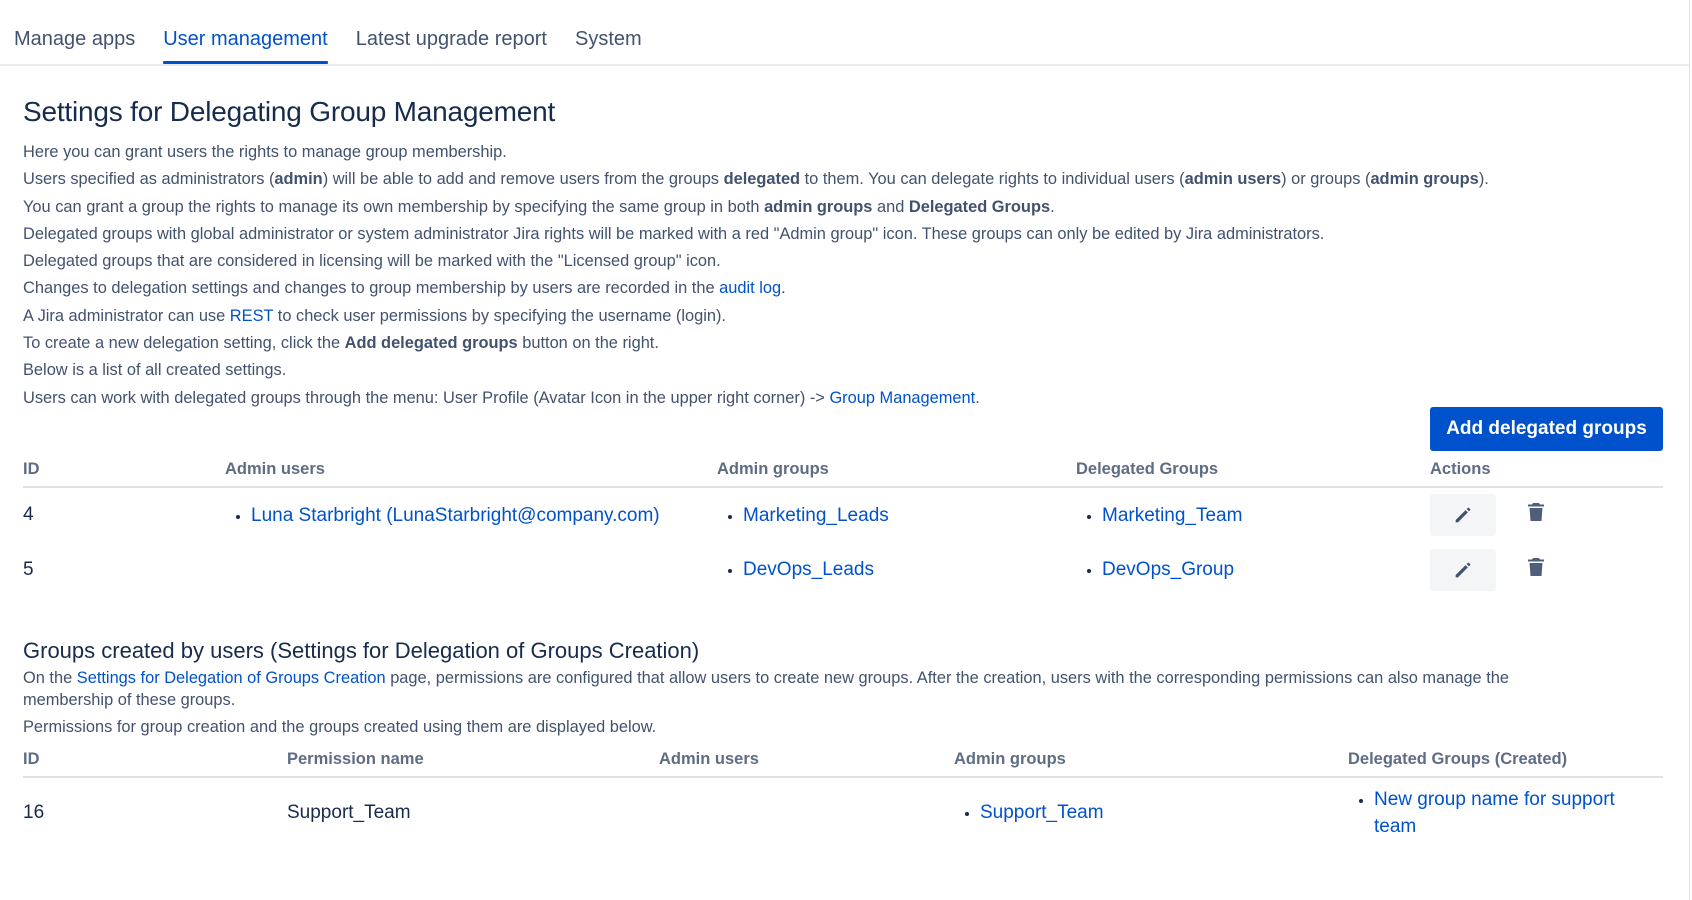 The width and height of the screenshot is (1692, 900). I want to click on creation-desc-line: membership of these groups., so click(129, 699).